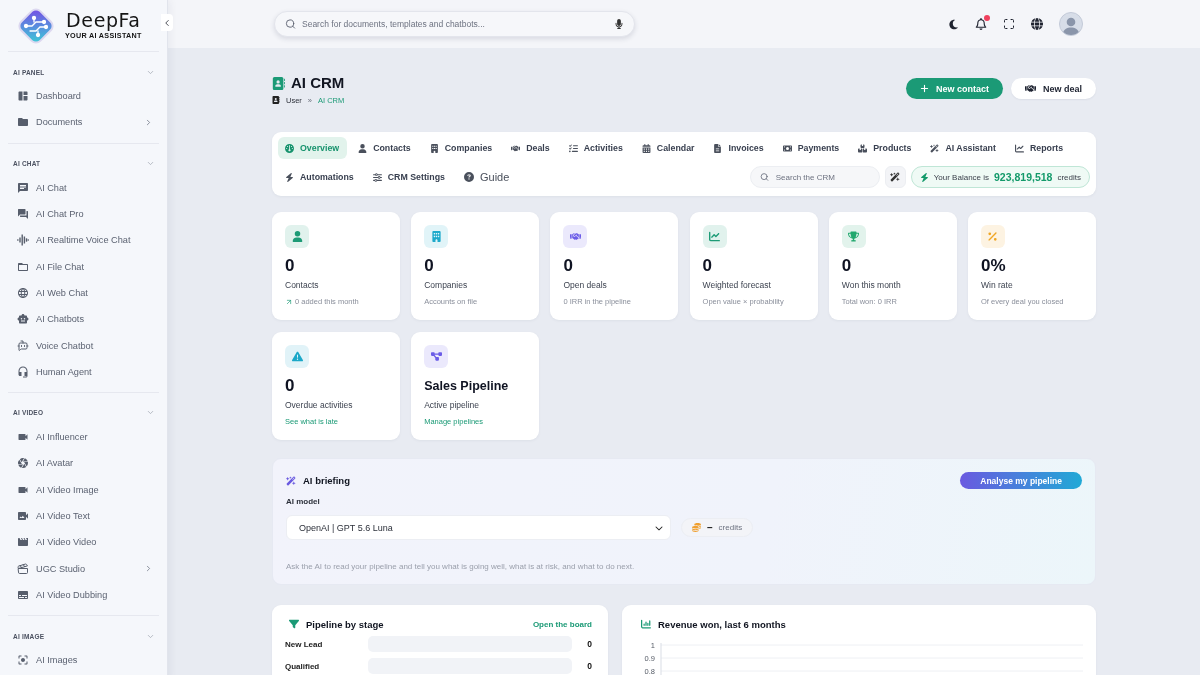 This screenshot has width=1200, height=675. I want to click on sidebar-item: AI Video Video, so click(83, 542).